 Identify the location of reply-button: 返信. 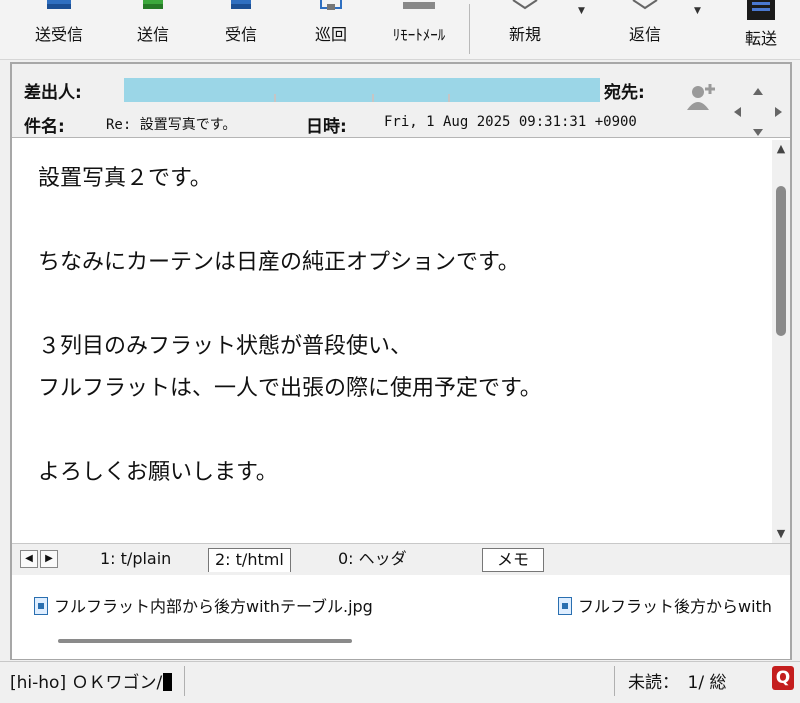
(645, 30).